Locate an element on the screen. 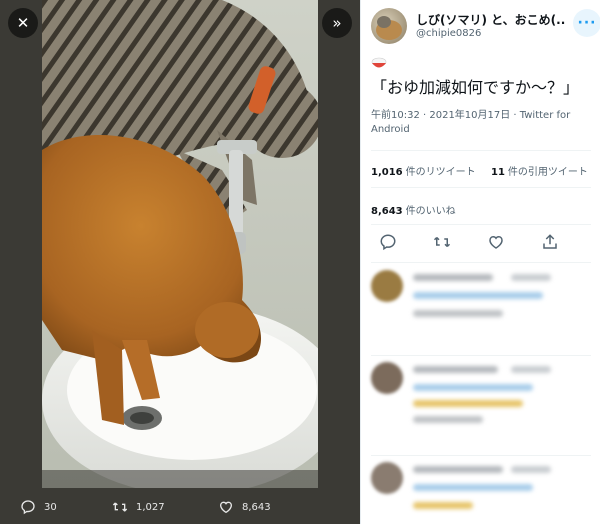  more-options-button: ··· is located at coordinates (586, 23).